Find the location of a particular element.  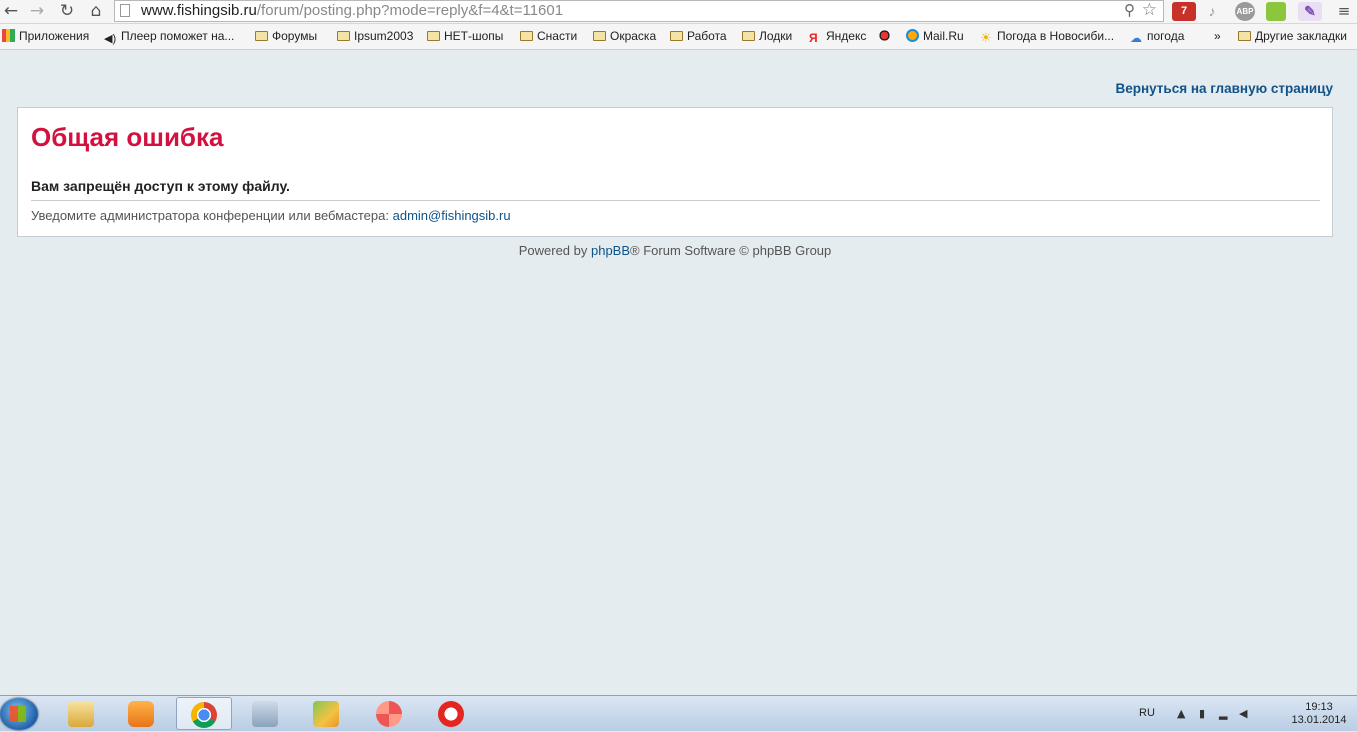

2gis-icon is located at coordinates (326, 714).